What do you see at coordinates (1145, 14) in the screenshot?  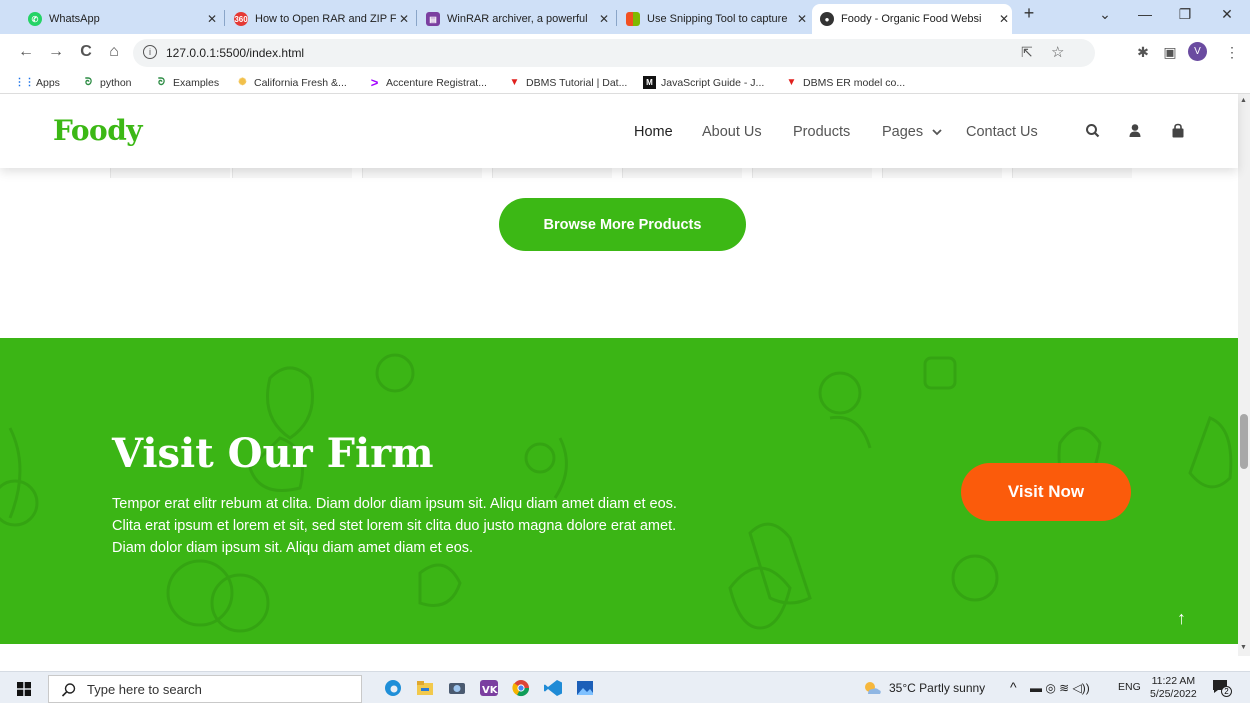 I see `minimize-button: —` at bounding box center [1145, 14].